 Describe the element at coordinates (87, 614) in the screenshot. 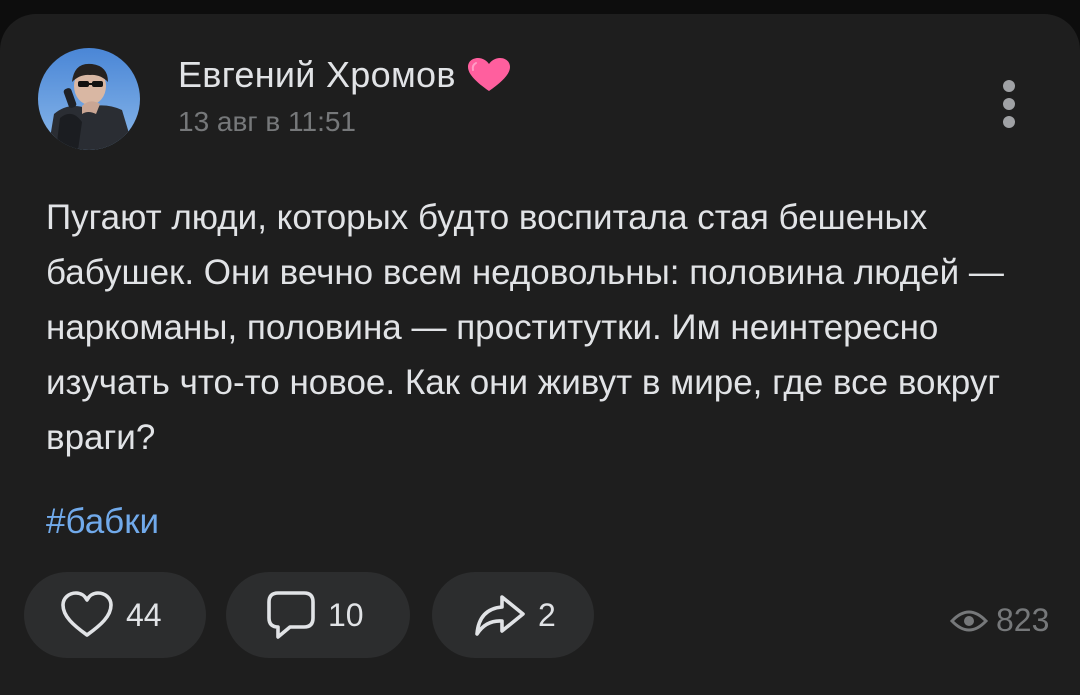

I see `heart-outline-icon` at that location.